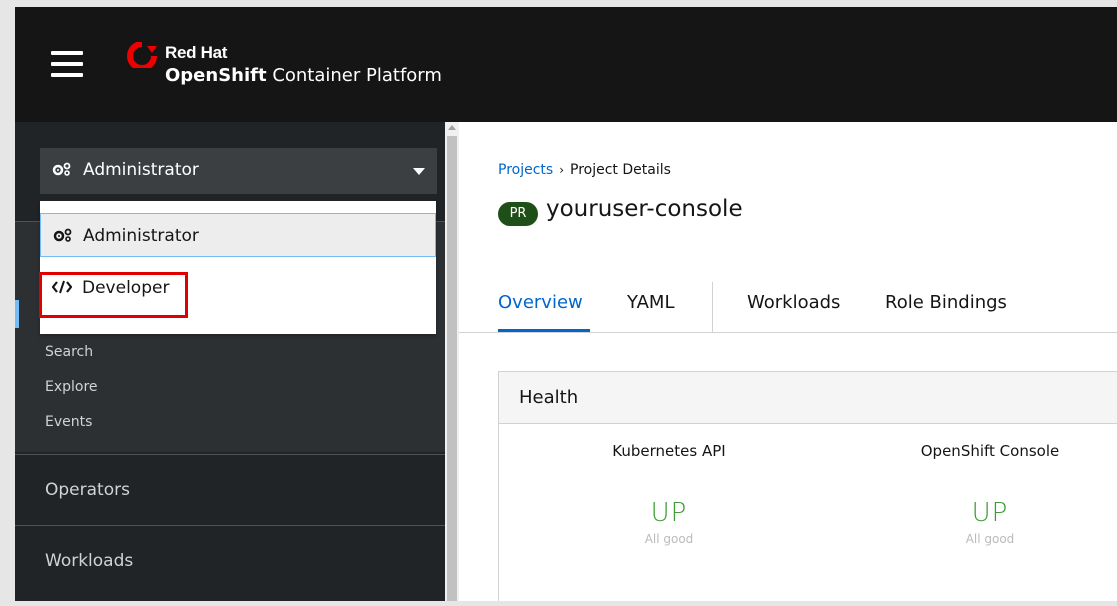 The image size is (1117, 606). I want to click on nav-item-explore: Explore, so click(71, 387).